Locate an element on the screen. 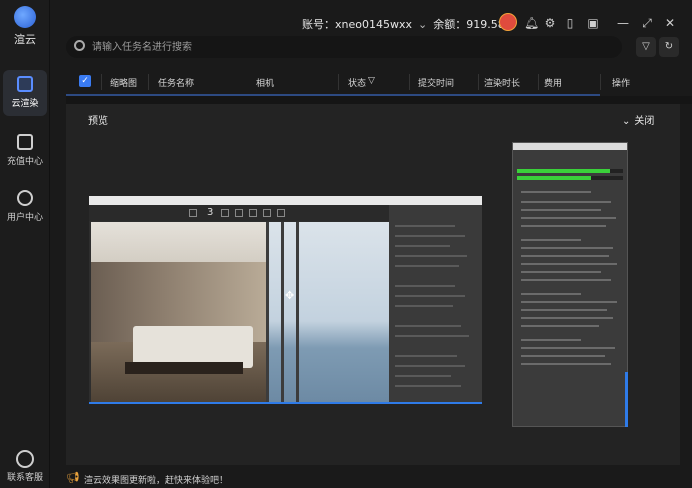 The image size is (692, 488). preview-title: 预览 is located at coordinates (98, 121).